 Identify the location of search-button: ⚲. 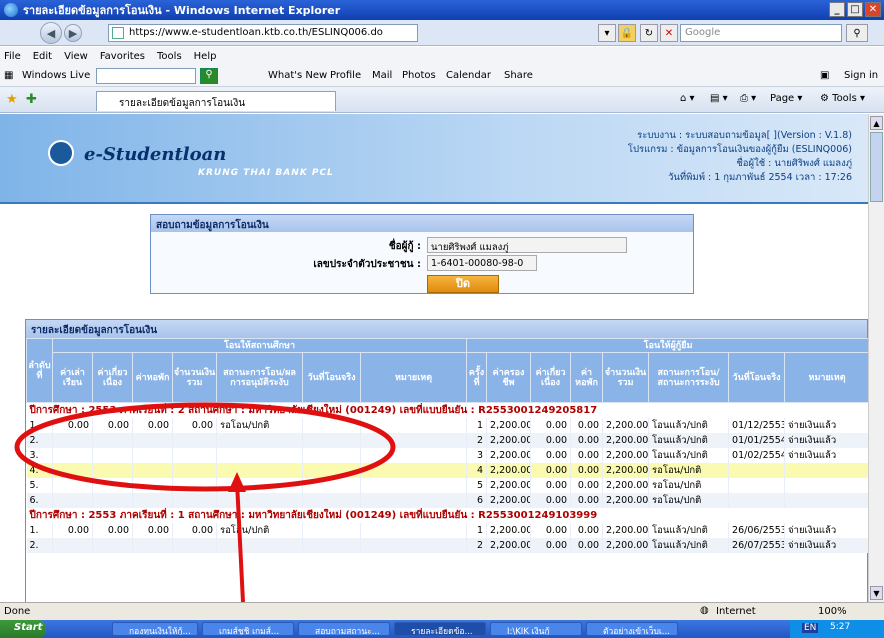
(857, 33).